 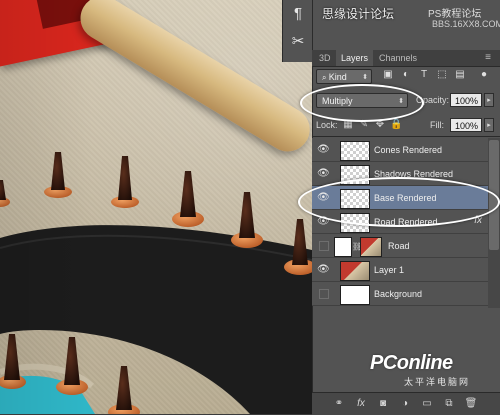 What do you see at coordinates (358, 14) in the screenshot?
I see `watermark-site: 思缘设计论坛` at bounding box center [358, 14].